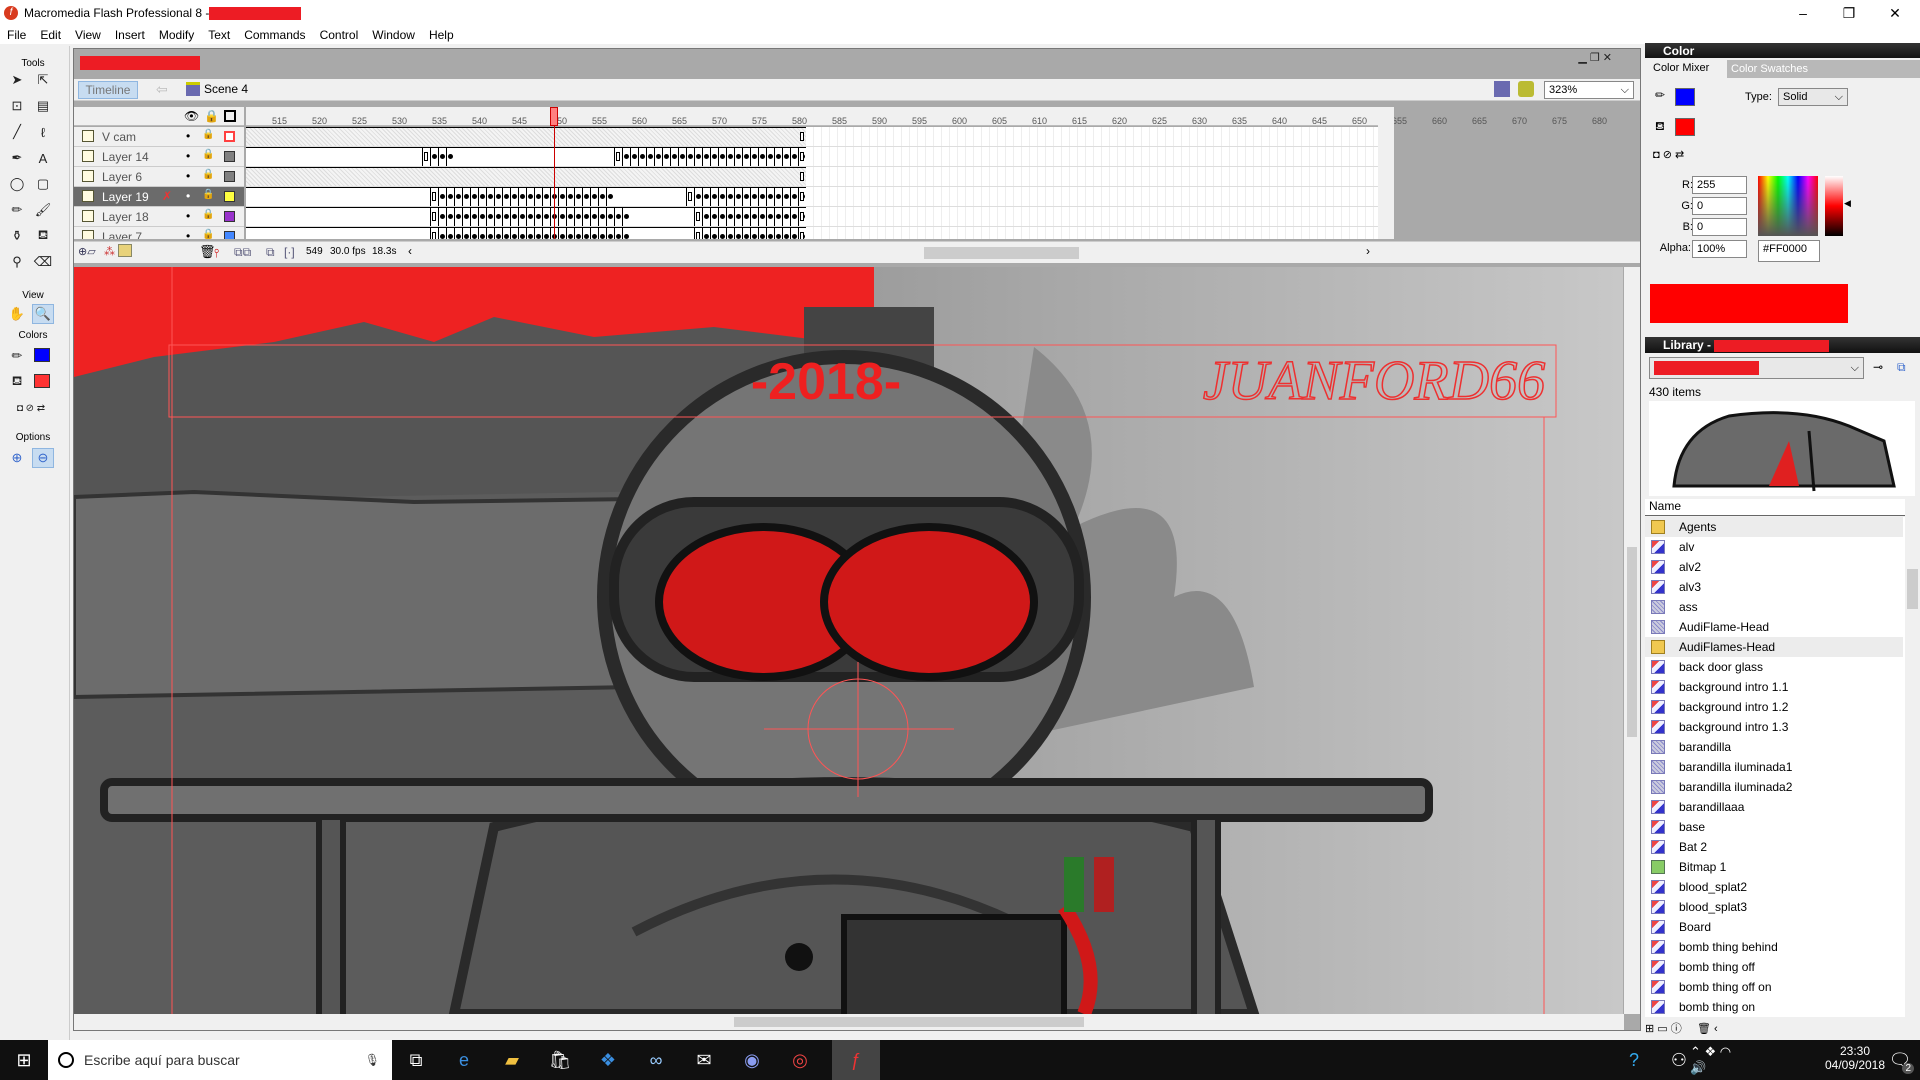 This screenshot has height=1080, width=1920. Describe the element at coordinates (17, 158) in the screenshot. I see `pen-tool-icon: ✒` at that location.